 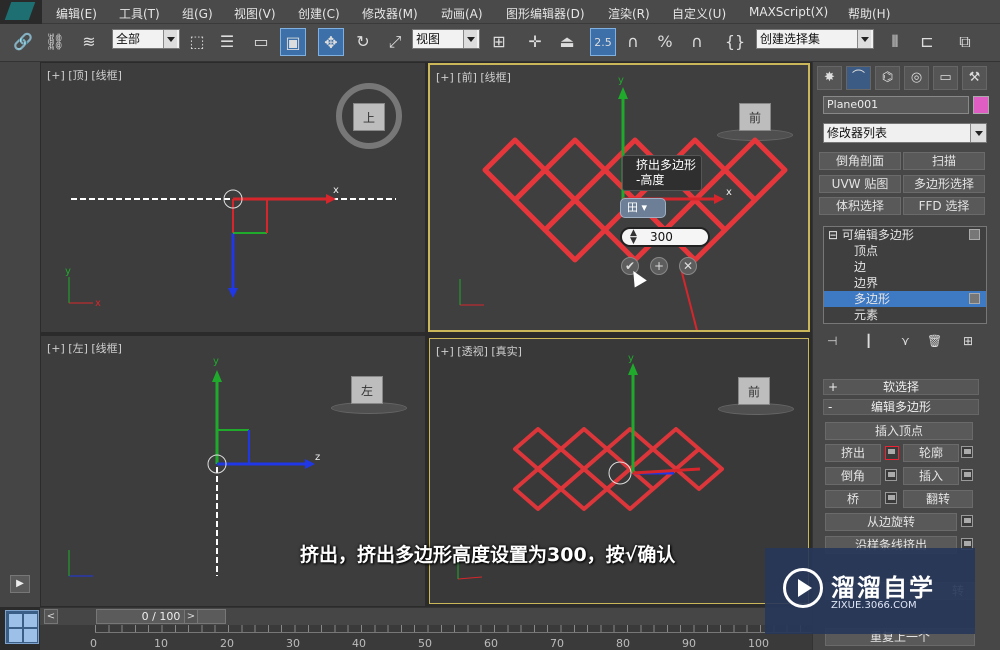 What do you see at coordinates (666, 165) in the screenshot?
I see `caddy-title-line1: 挤出多边形` at bounding box center [666, 165].